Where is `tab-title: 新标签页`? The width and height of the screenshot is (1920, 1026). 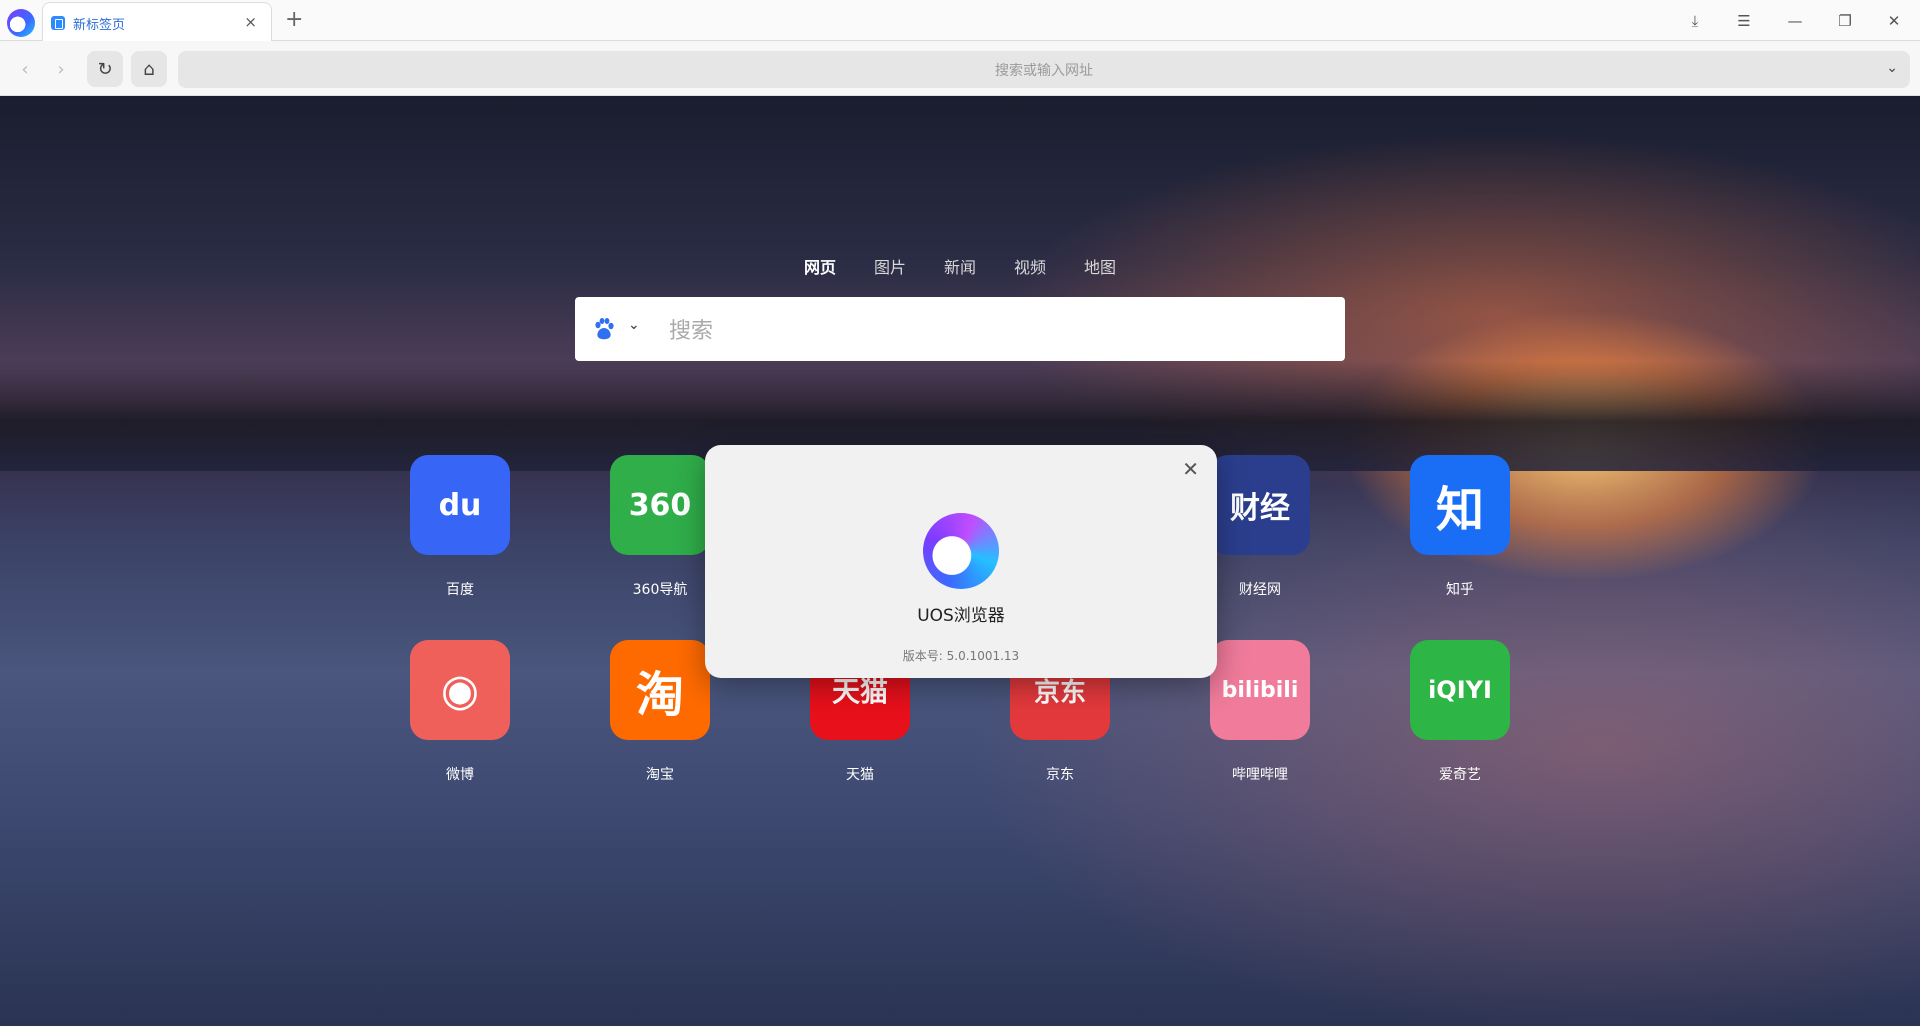
tab-title: 新标签页 is located at coordinates (99, 25).